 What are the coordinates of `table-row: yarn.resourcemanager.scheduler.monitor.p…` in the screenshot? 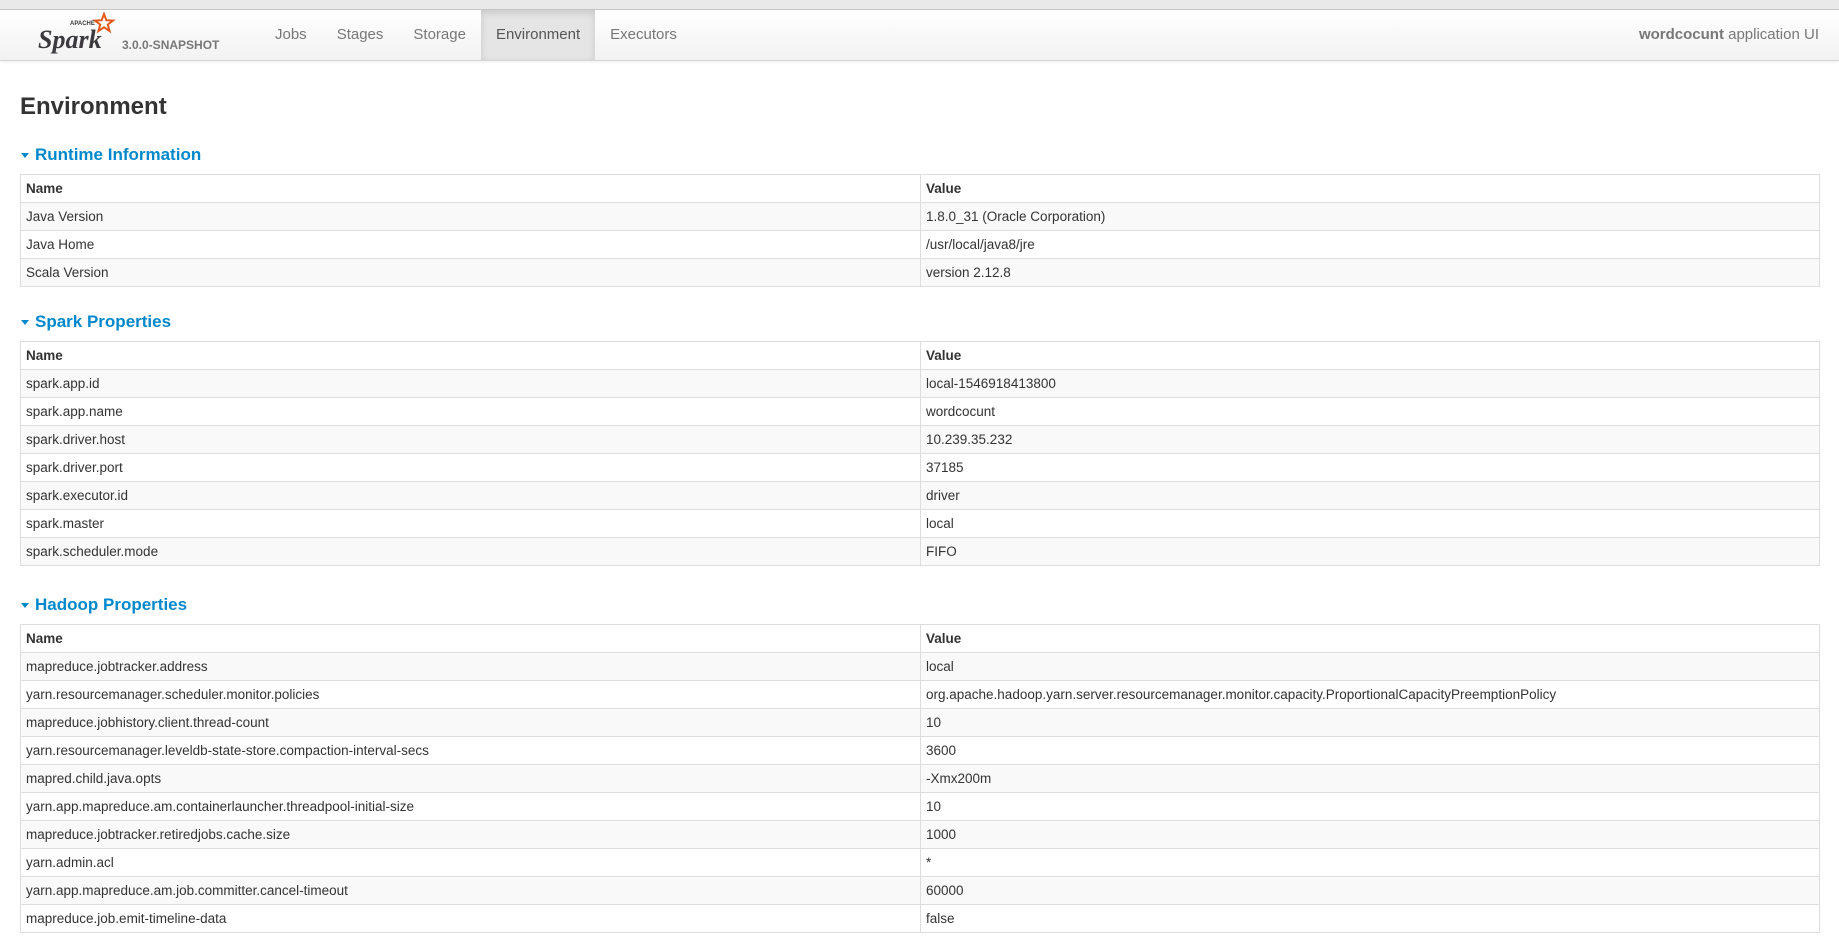 It's located at (920, 694).